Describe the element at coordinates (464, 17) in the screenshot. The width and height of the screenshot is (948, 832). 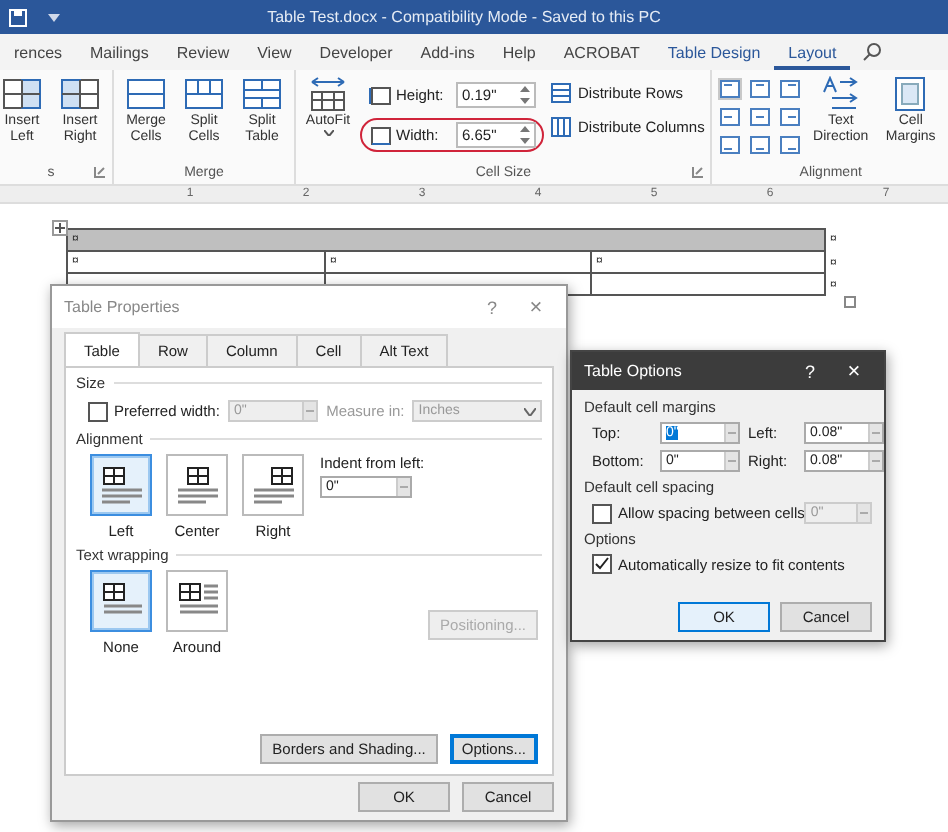
I see `window-title: Table Test.docx - Compatibility Mode - Saved to this PC` at that location.